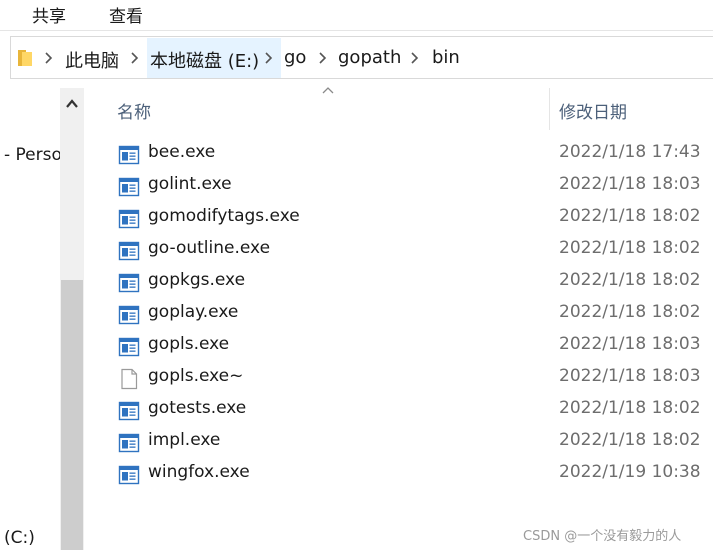 This screenshot has height=550, width=713. I want to click on file-row: impl.exe 2022/1/18 18:02, so click(415, 442).